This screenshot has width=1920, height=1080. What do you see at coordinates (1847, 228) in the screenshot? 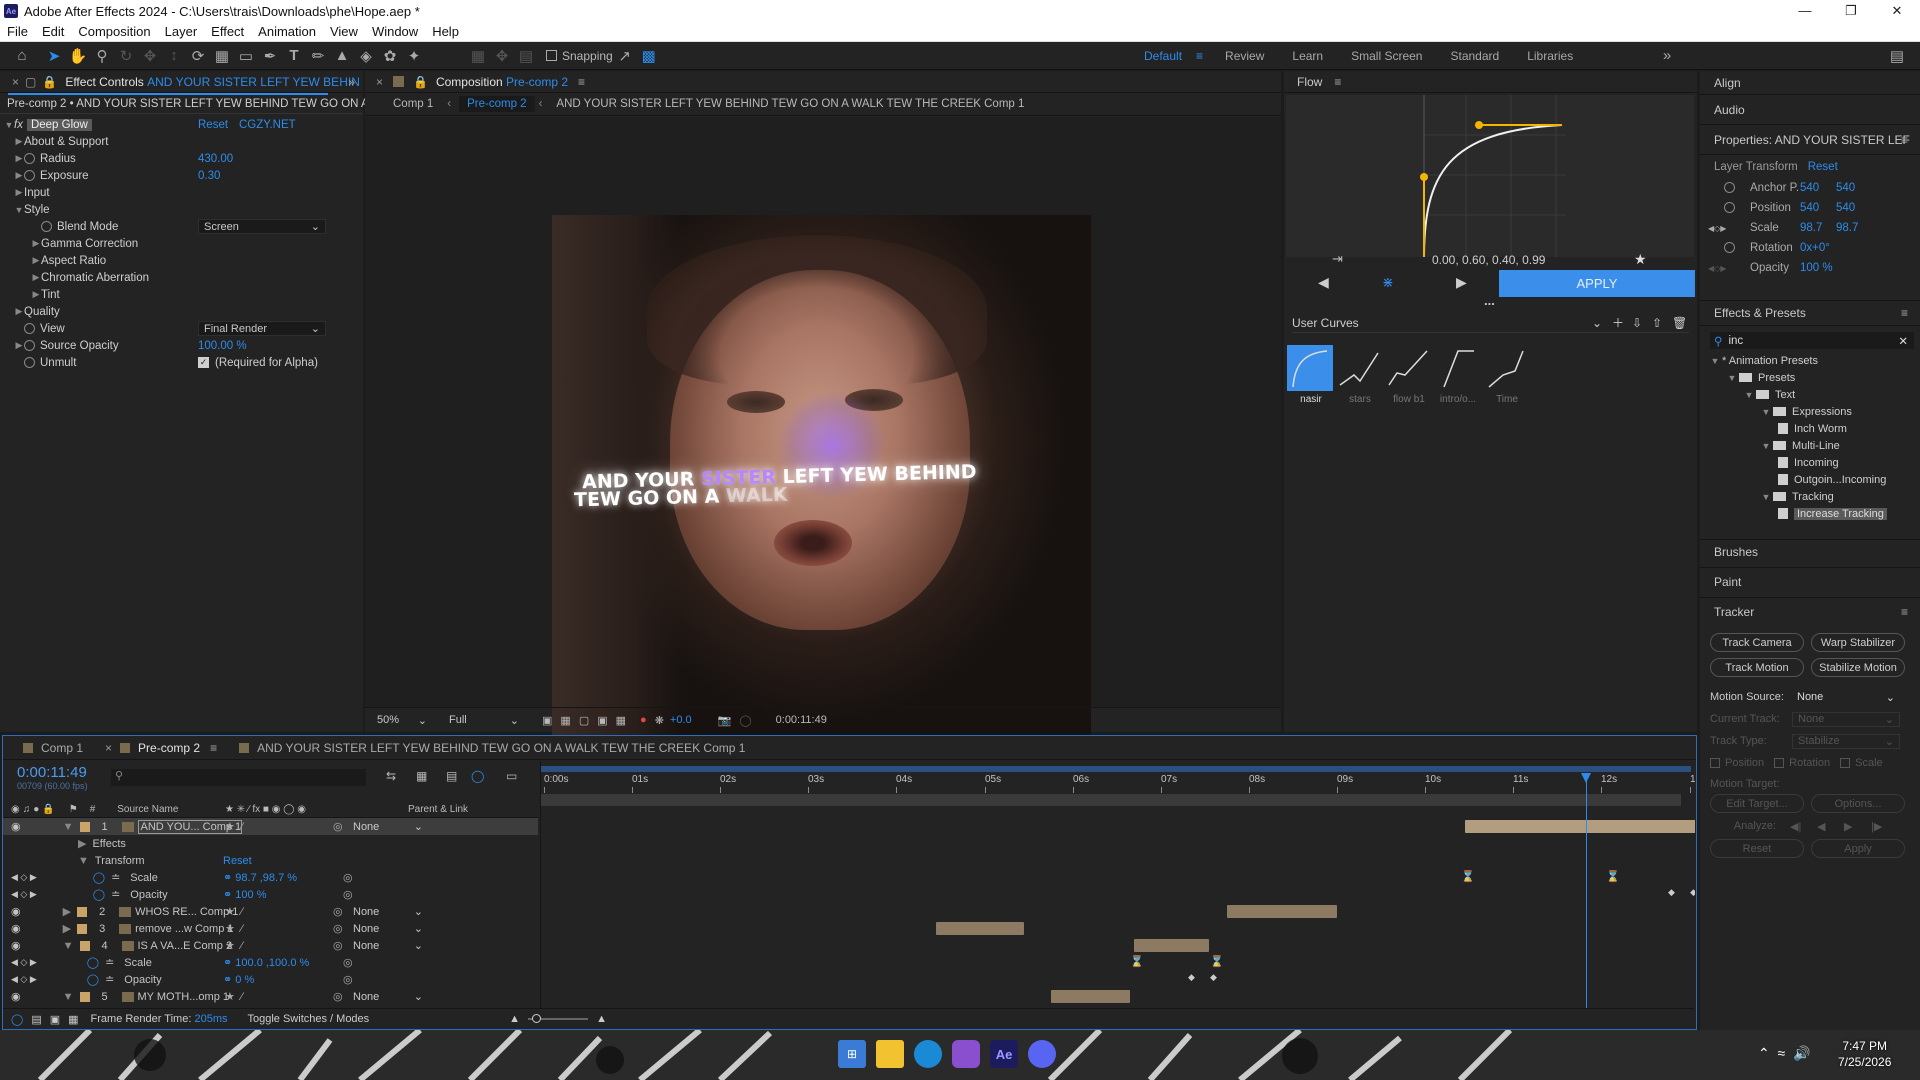
I see `property-value-2: 98.7` at bounding box center [1847, 228].